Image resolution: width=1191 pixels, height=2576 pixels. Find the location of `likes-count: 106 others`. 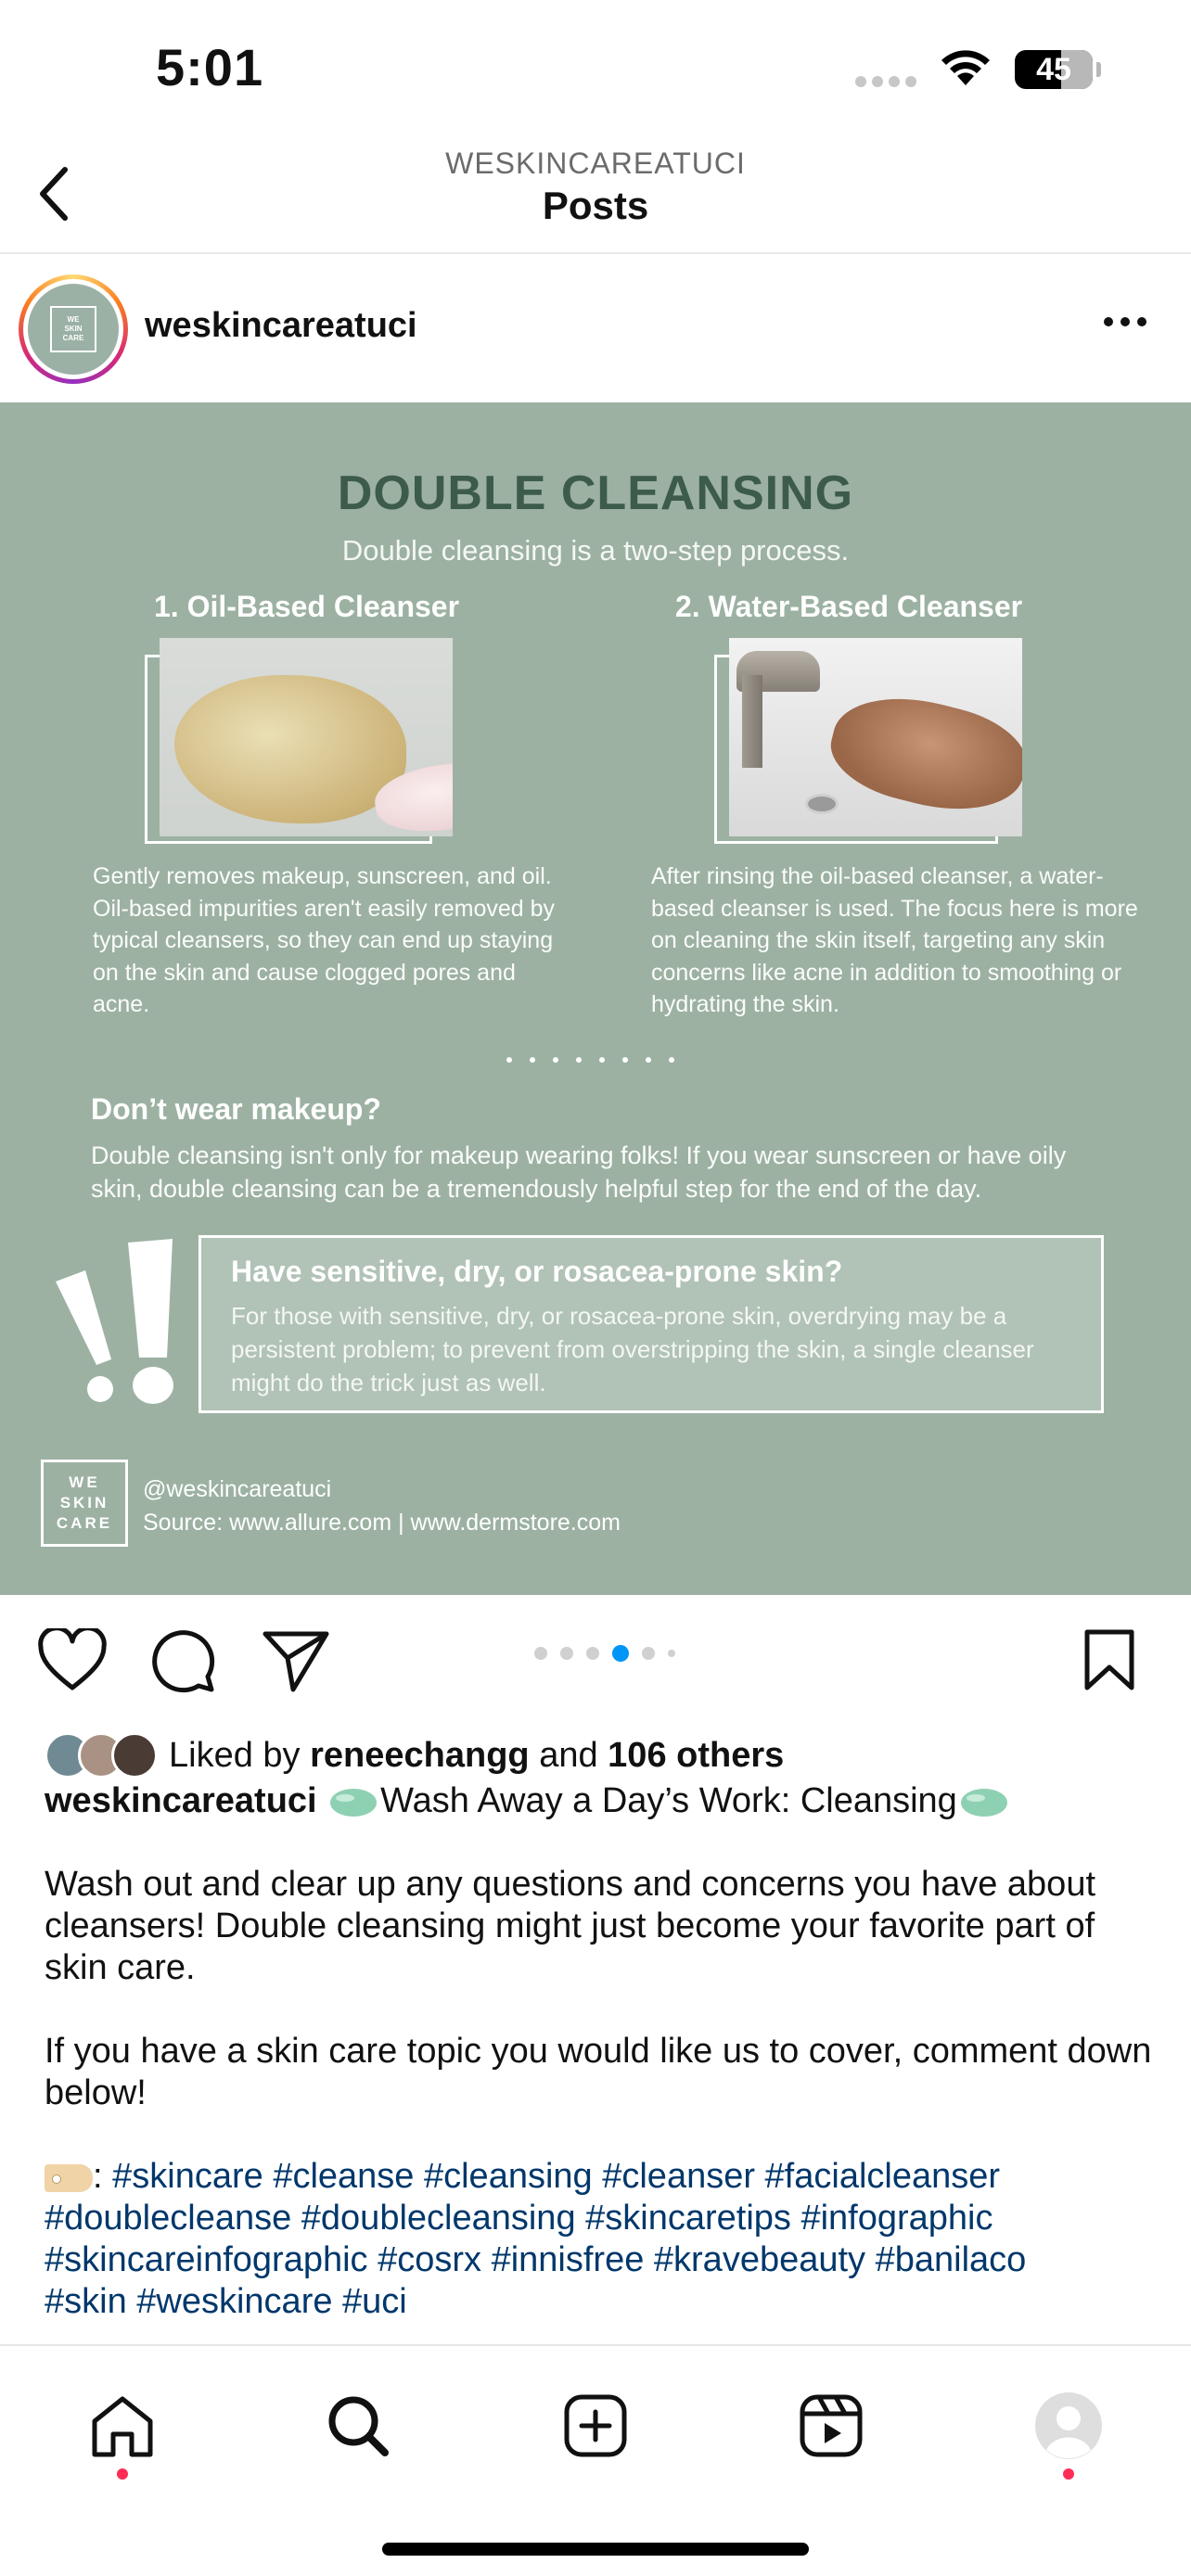

likes-count: 106 others is located at coordinates (696, 1755).